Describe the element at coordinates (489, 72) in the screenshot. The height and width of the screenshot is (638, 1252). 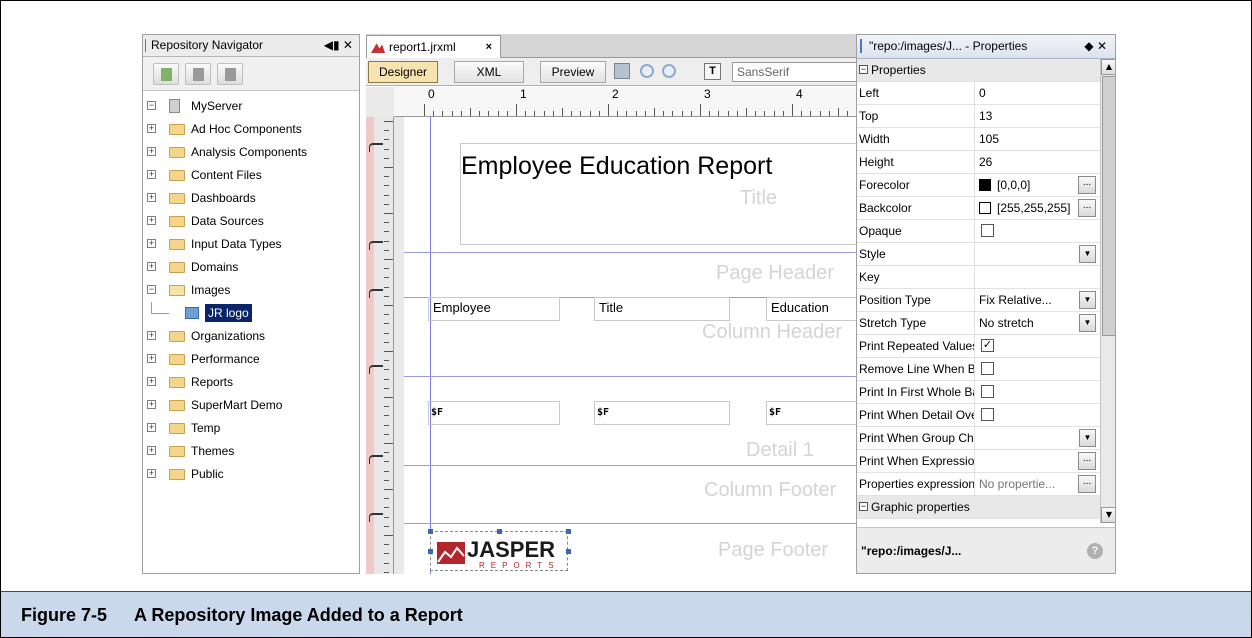
I see `tab-xml: XML` at that location.